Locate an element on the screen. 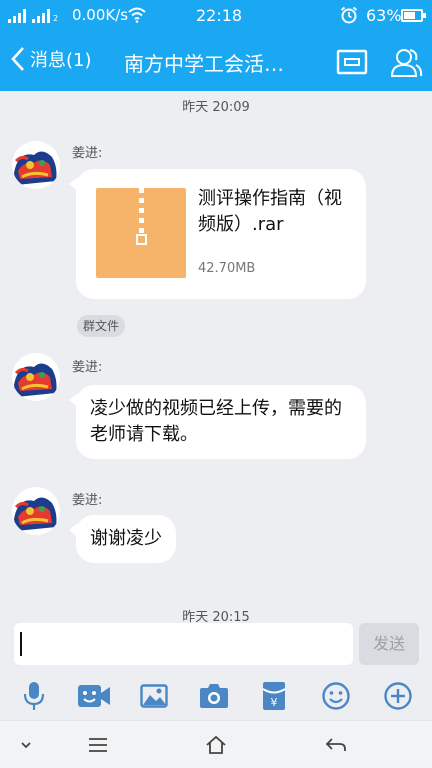  back-nav-button is located at coordinates (336, 745).